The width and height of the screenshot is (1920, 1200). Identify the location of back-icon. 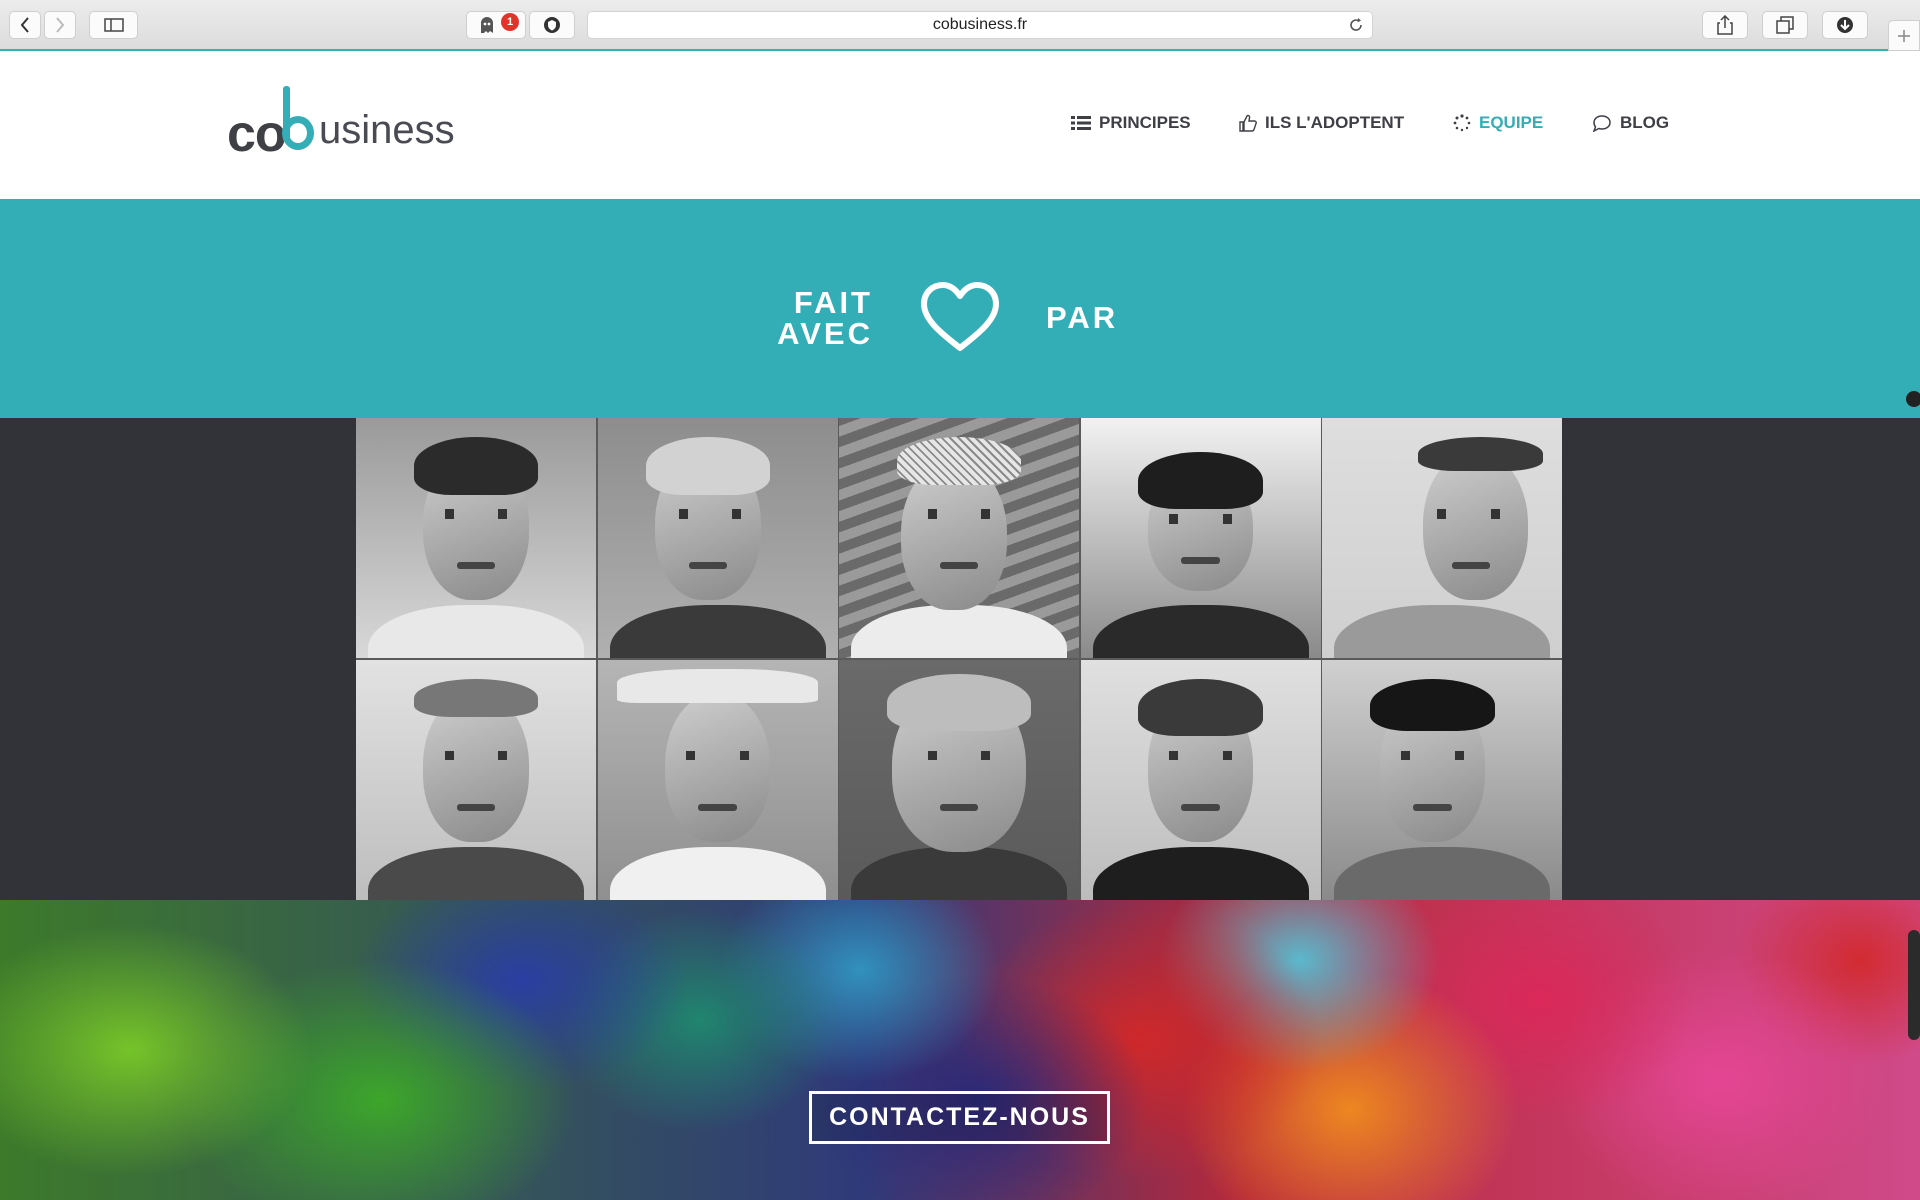
(24, 25).